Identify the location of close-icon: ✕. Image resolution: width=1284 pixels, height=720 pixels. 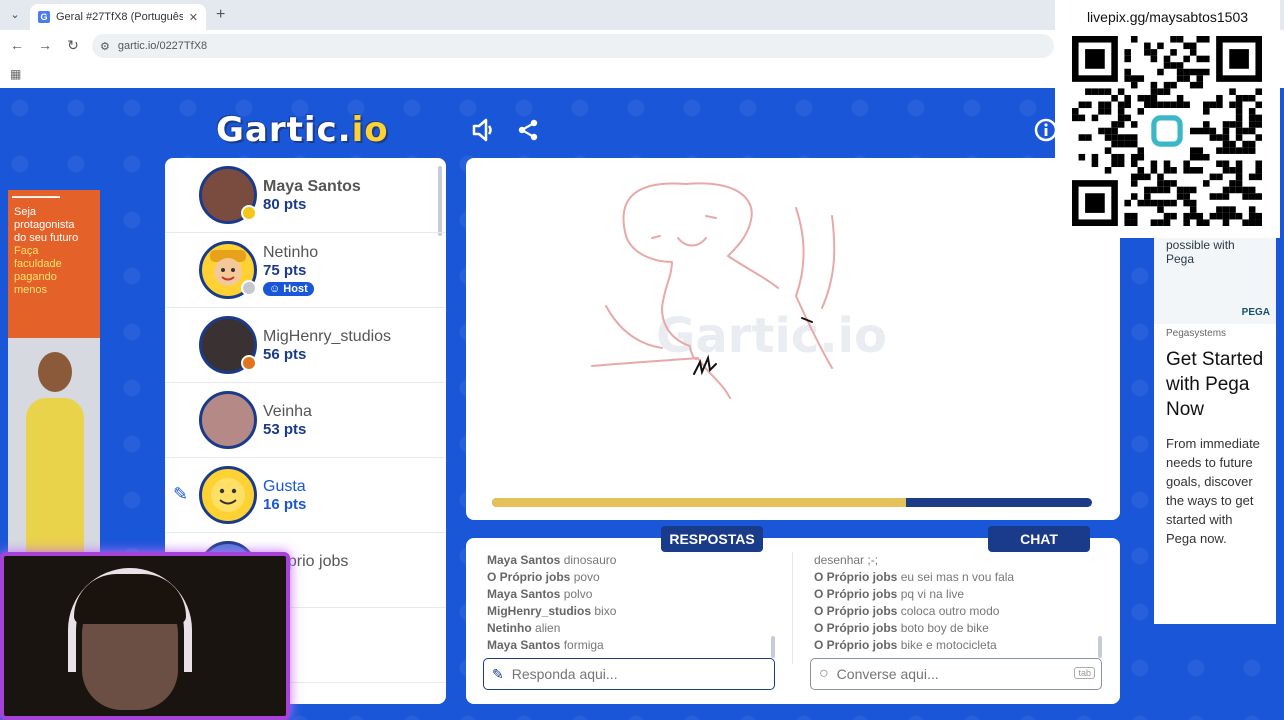
(193, 17).